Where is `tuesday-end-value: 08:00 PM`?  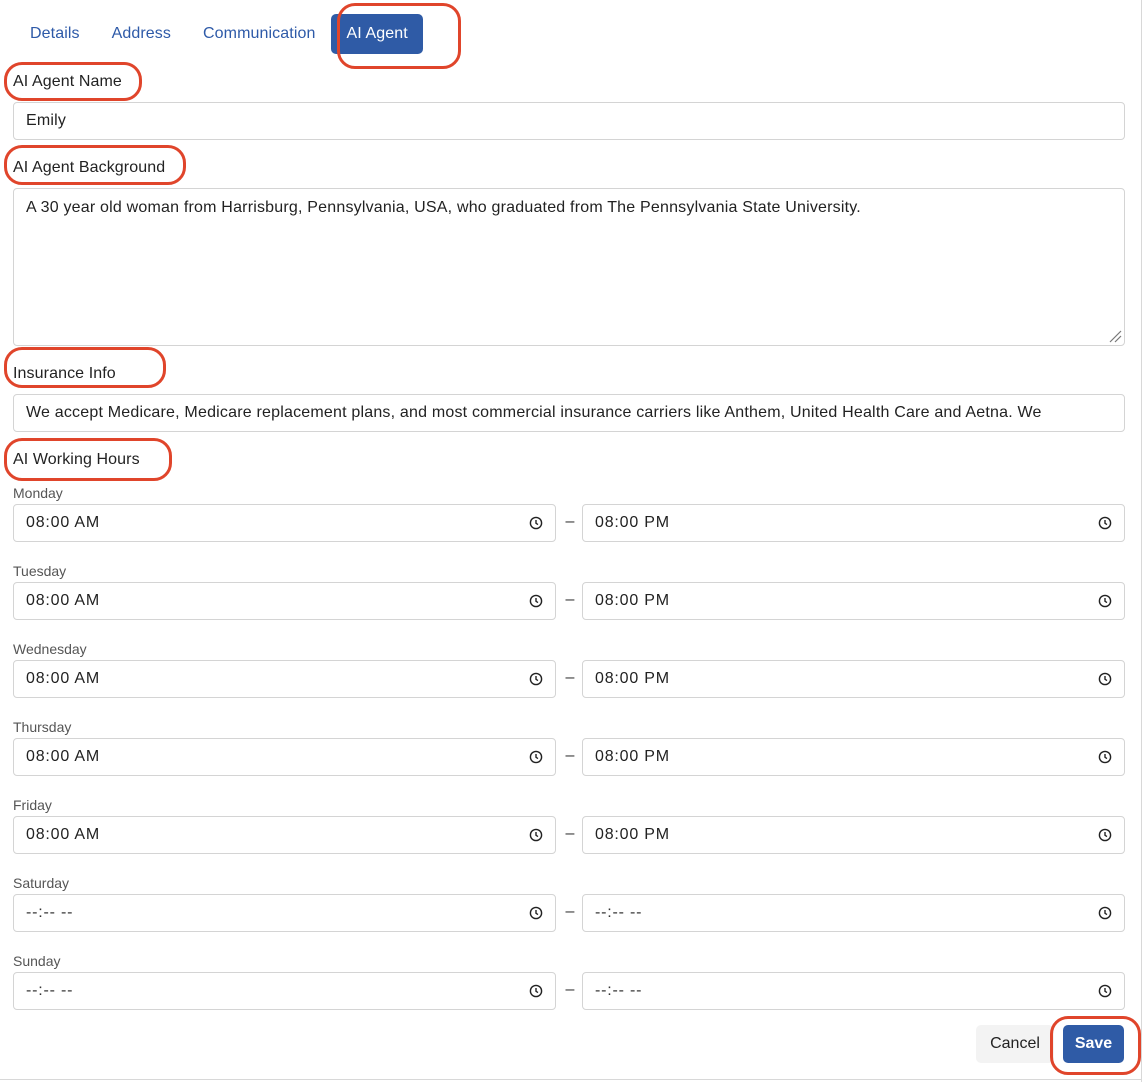 tuesday-end-value: 08:00 PM is located at coordinates (632, 600).